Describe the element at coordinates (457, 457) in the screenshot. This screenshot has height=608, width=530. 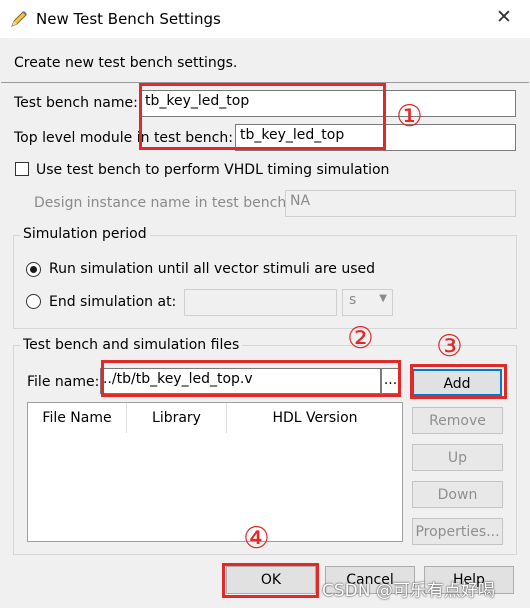
I see `up-button: Up` at that location.